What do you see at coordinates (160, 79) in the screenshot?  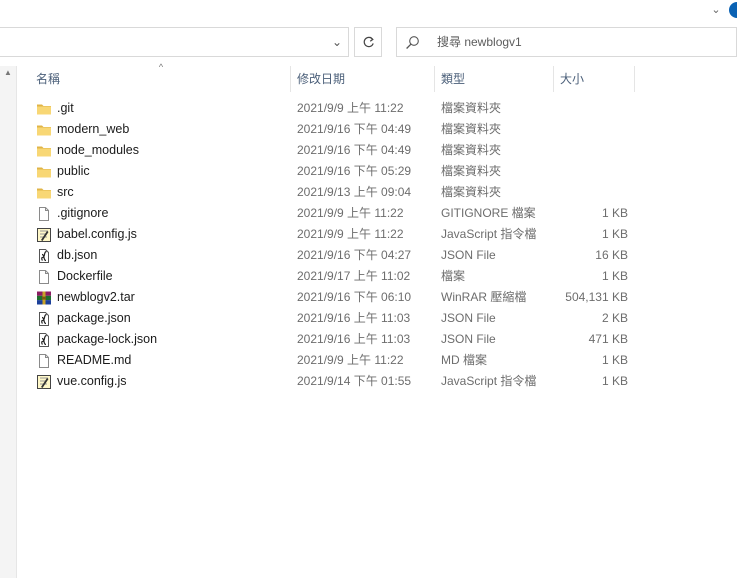 I see `column-header-name: 名稱` at bounding box center [160, 79].